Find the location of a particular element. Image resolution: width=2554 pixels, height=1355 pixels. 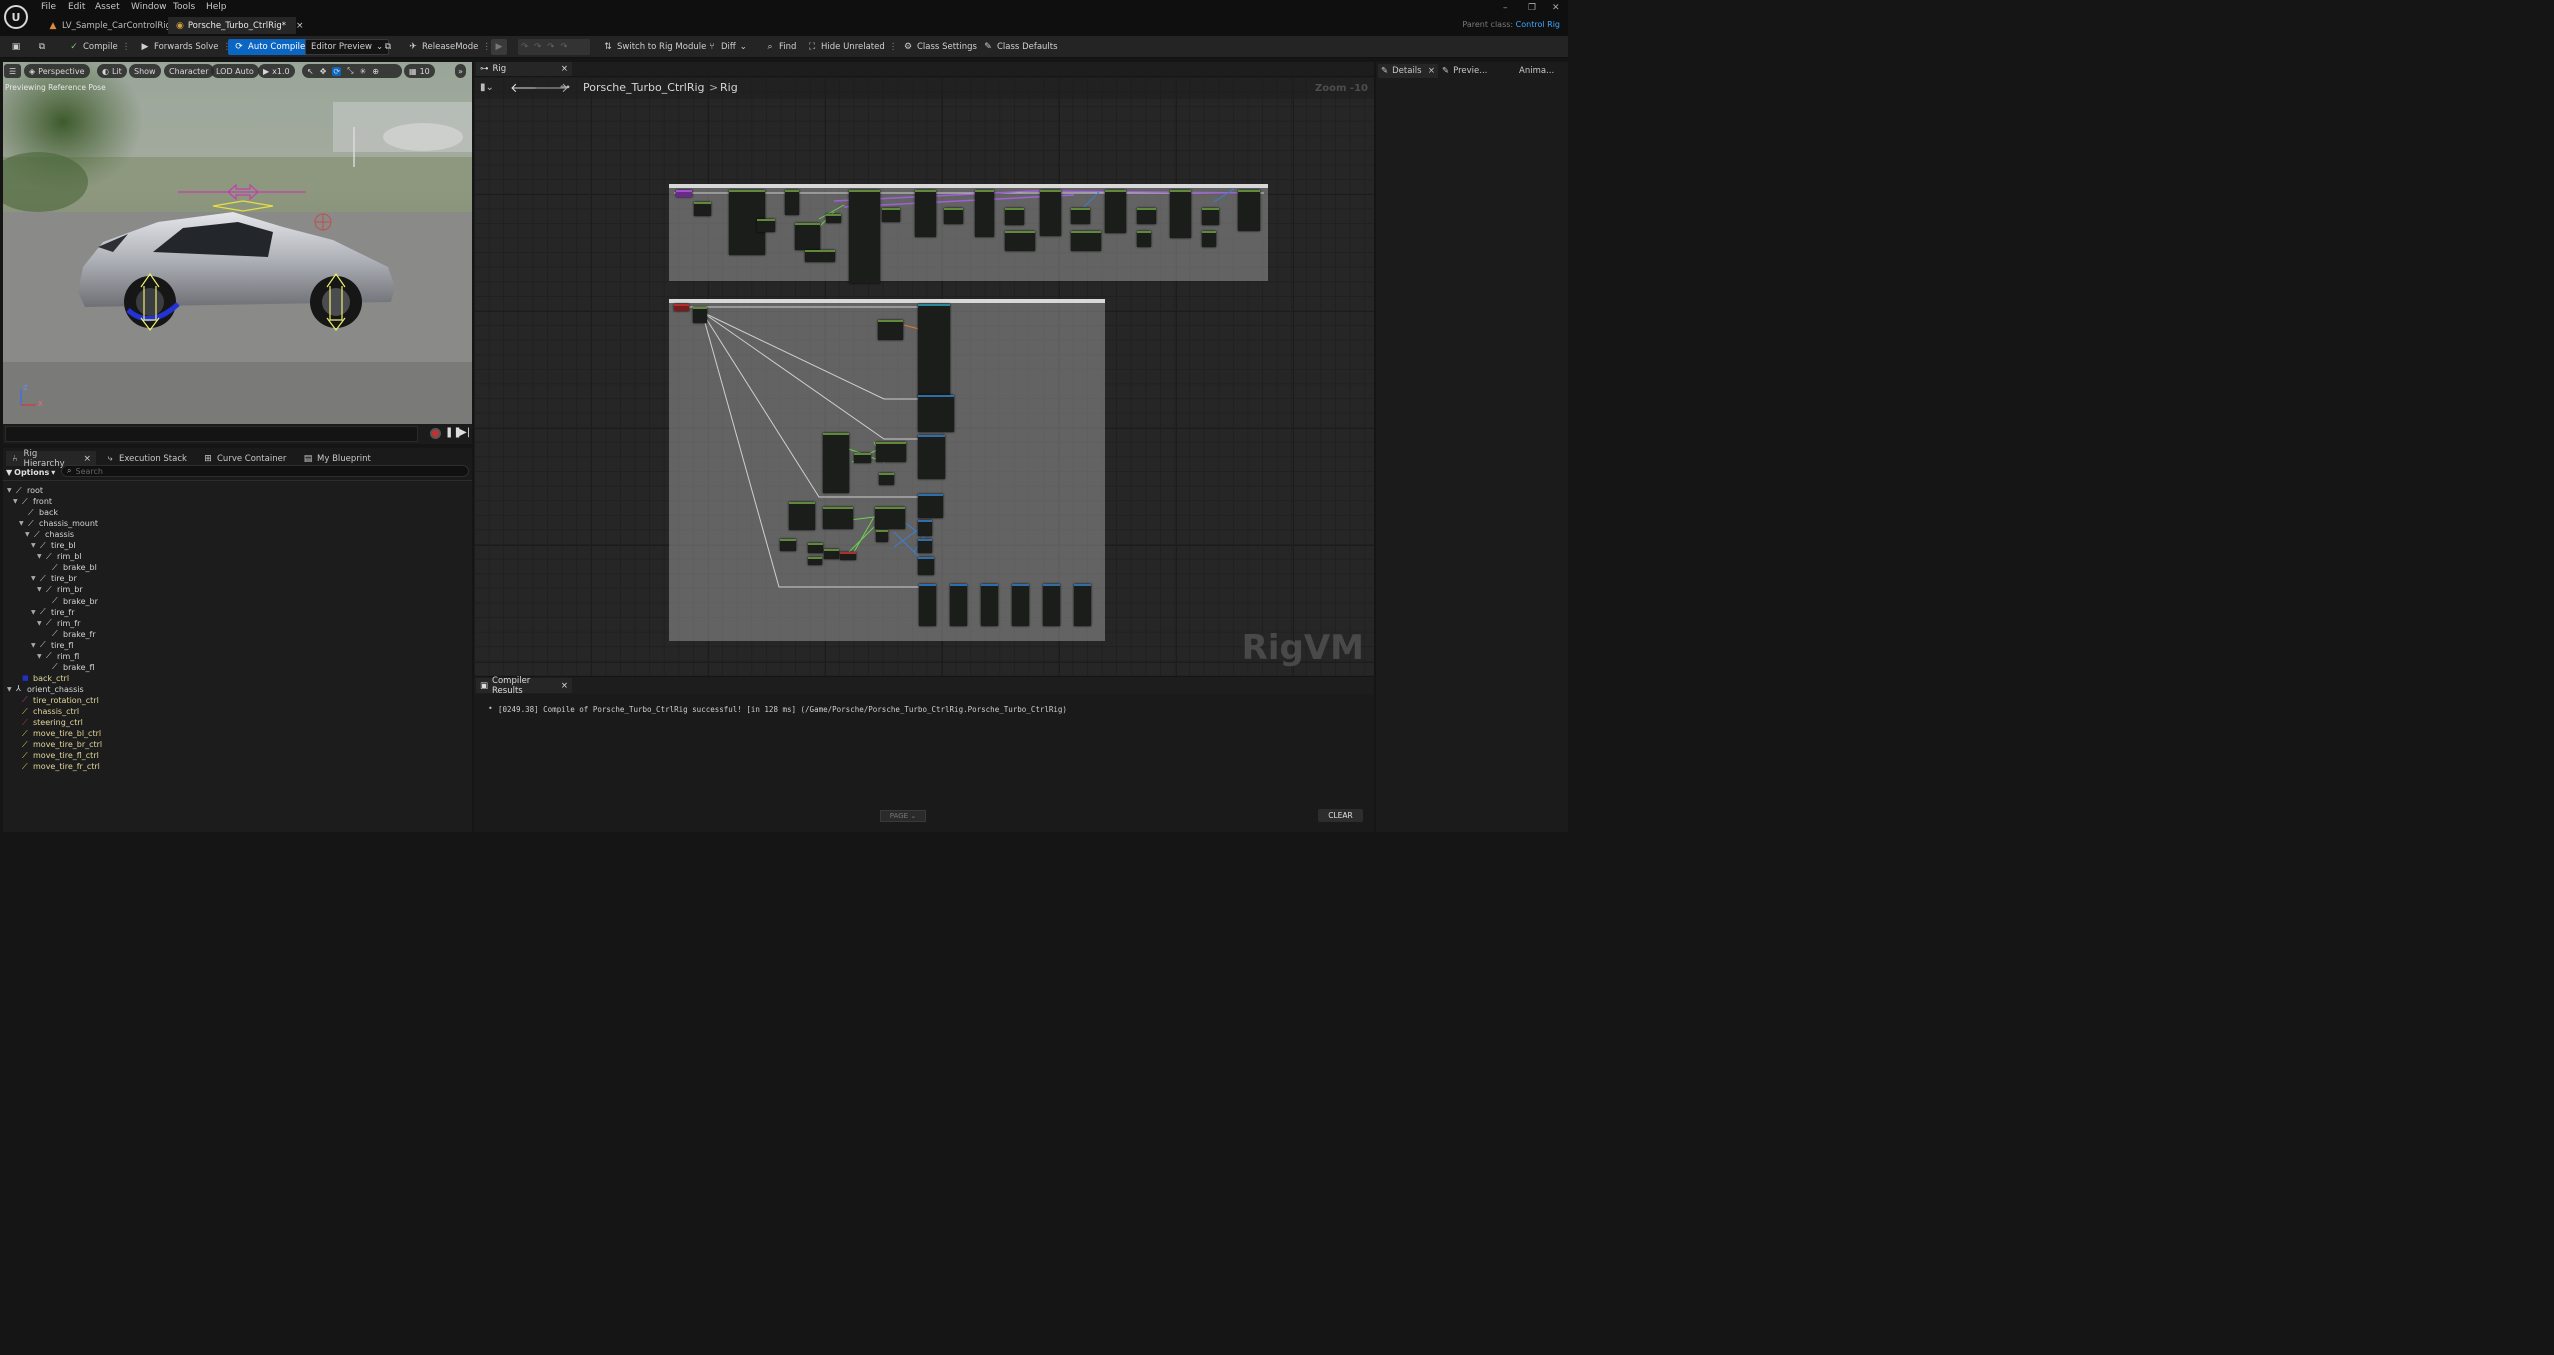

save-button: ▣ is located at coordinates (16, 47).